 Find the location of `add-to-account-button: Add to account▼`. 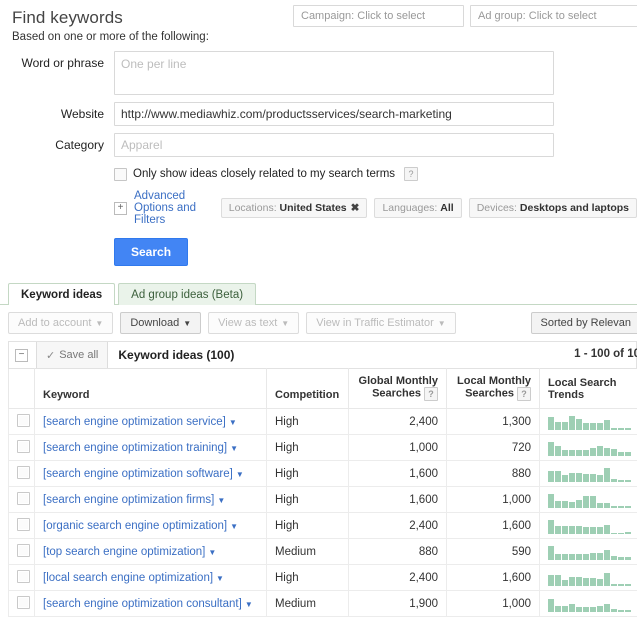

add-to-account-button: Add to account▼ is located at coordinates (60, 323).